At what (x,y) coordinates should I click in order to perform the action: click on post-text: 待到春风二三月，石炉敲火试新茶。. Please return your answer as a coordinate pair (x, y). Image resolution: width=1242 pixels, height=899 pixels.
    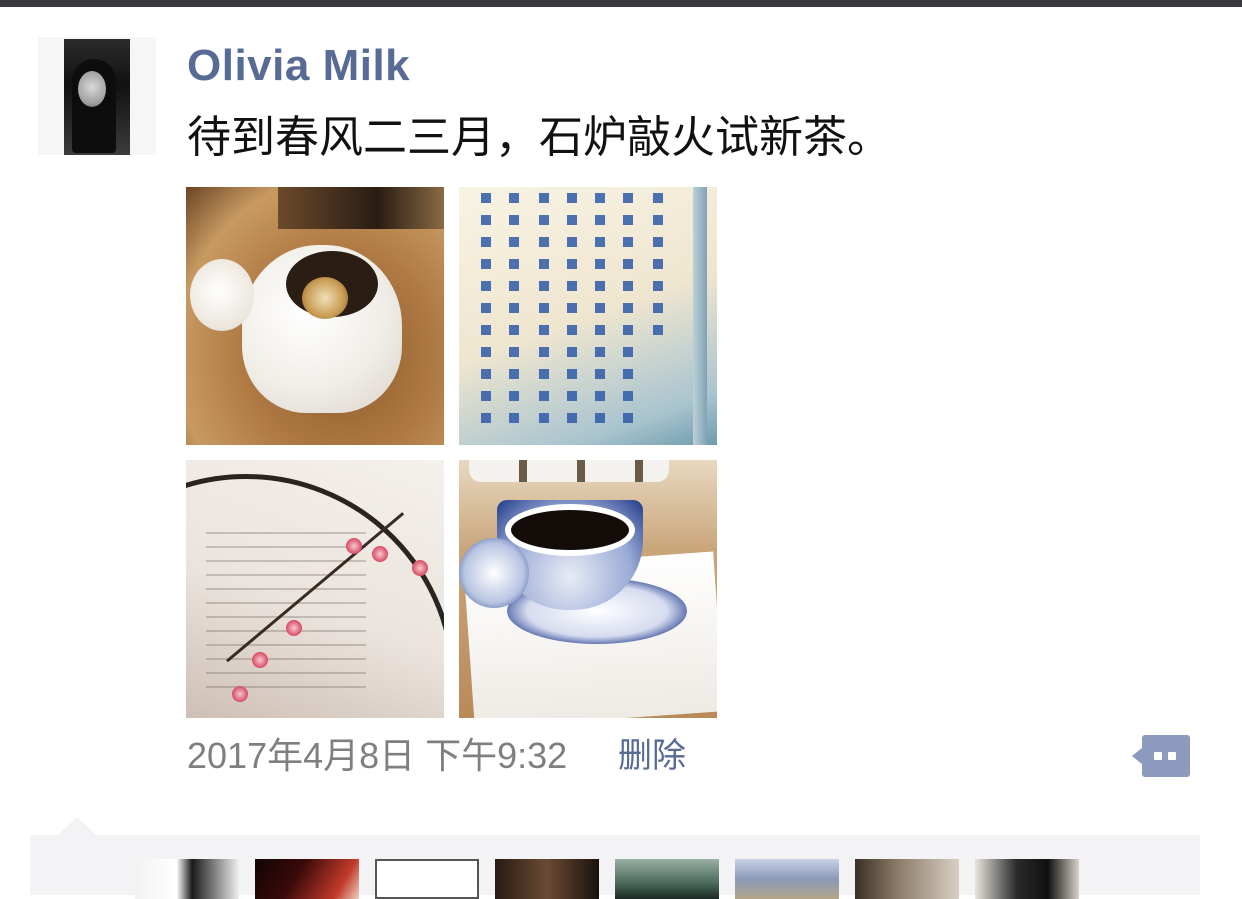
    Looking at the image, I should click on (539, 137).